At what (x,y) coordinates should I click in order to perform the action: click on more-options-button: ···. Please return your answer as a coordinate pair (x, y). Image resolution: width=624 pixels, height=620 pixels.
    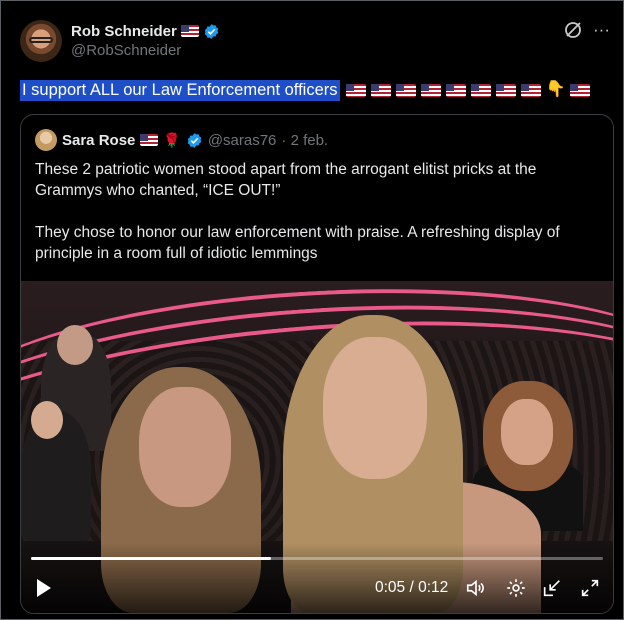
    Looking at the image, I should click on (601, 30).